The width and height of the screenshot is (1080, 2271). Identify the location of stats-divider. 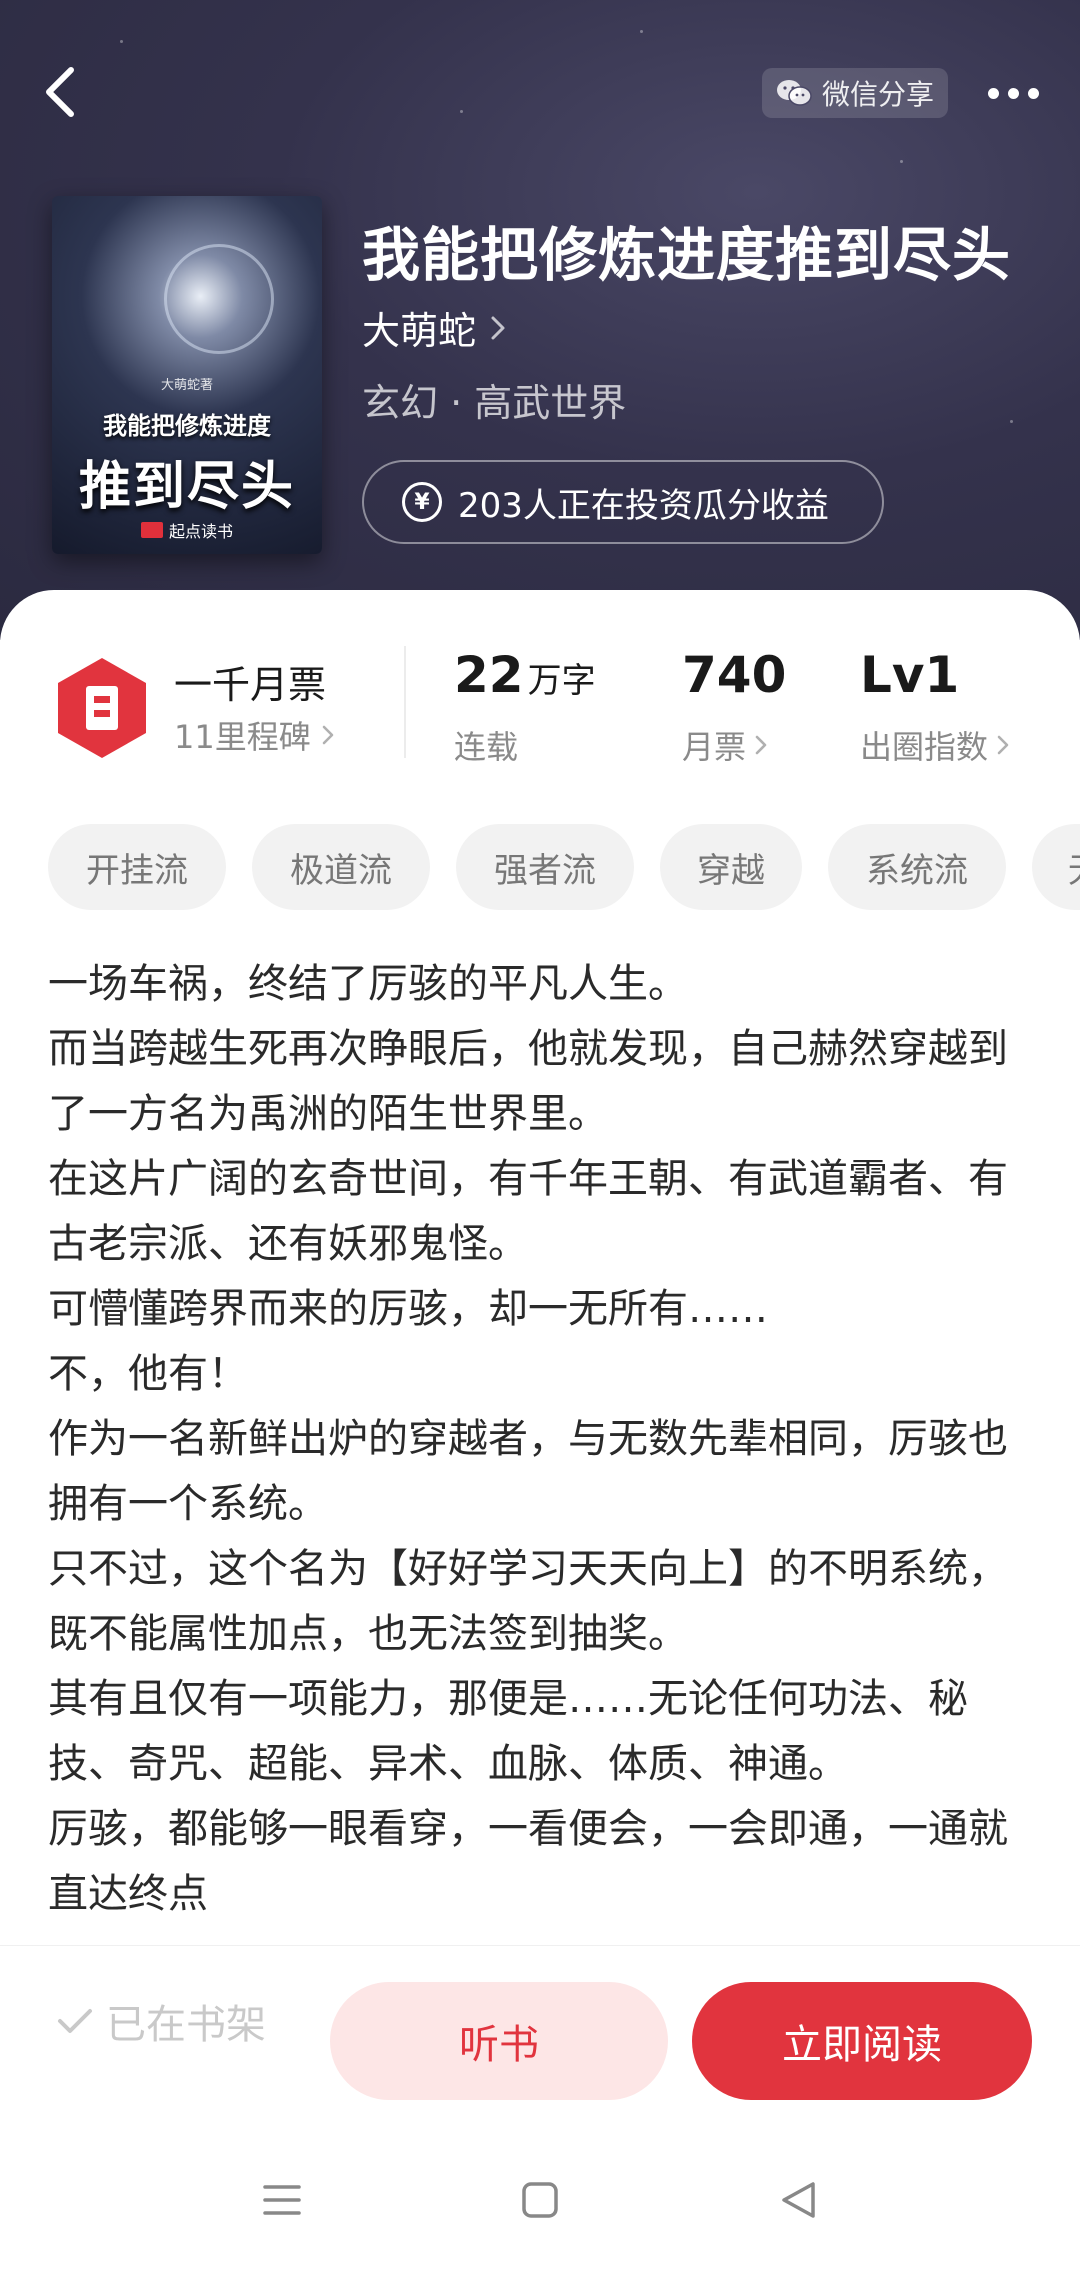
(405, 702).